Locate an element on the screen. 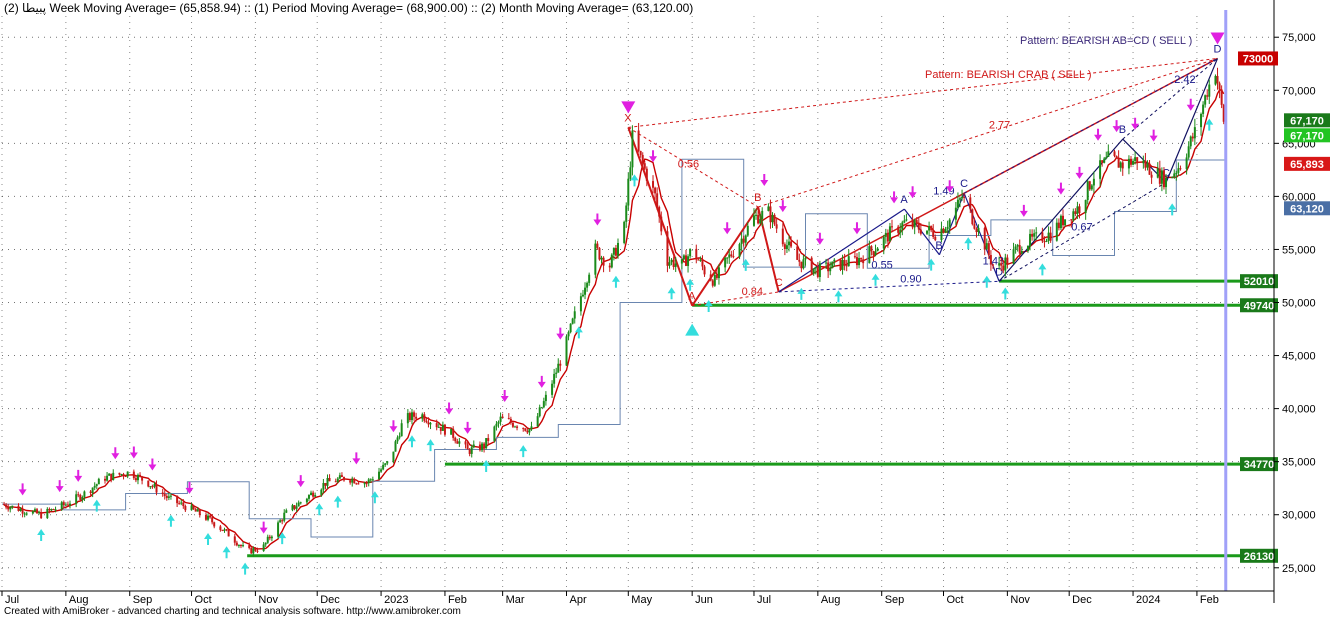 The image size is (1336, 624). x-tick-label: Apr is located at coordinates (577, 600).